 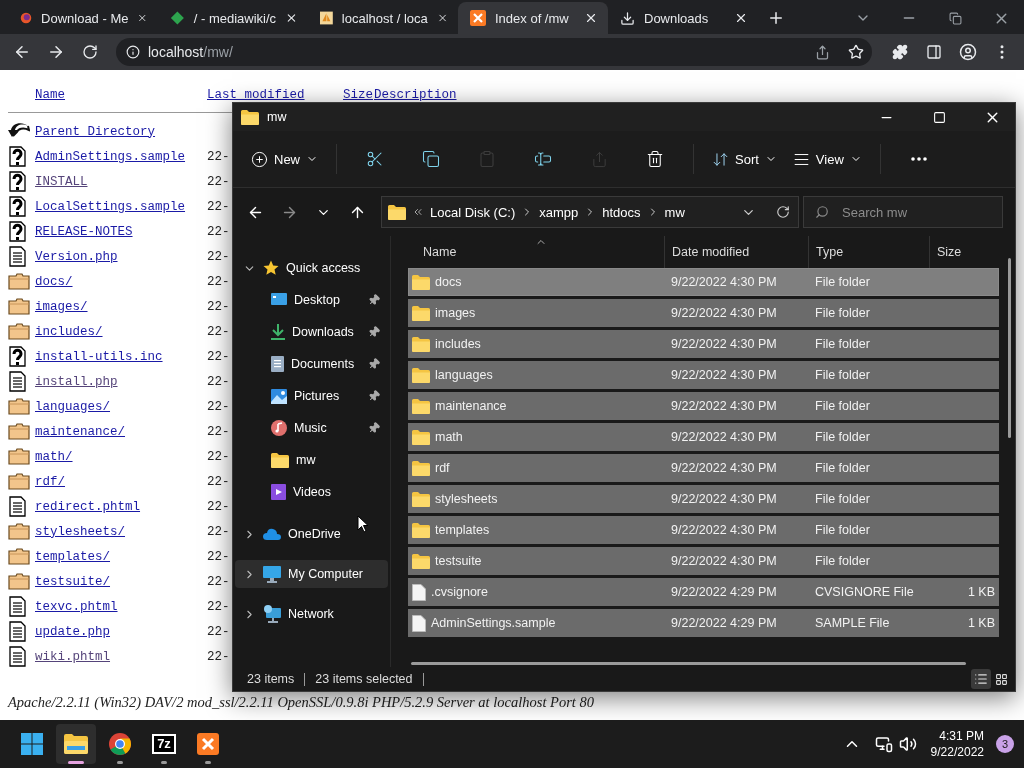 I want to click on nav-item: Pictures, so click(x=311, y=396).